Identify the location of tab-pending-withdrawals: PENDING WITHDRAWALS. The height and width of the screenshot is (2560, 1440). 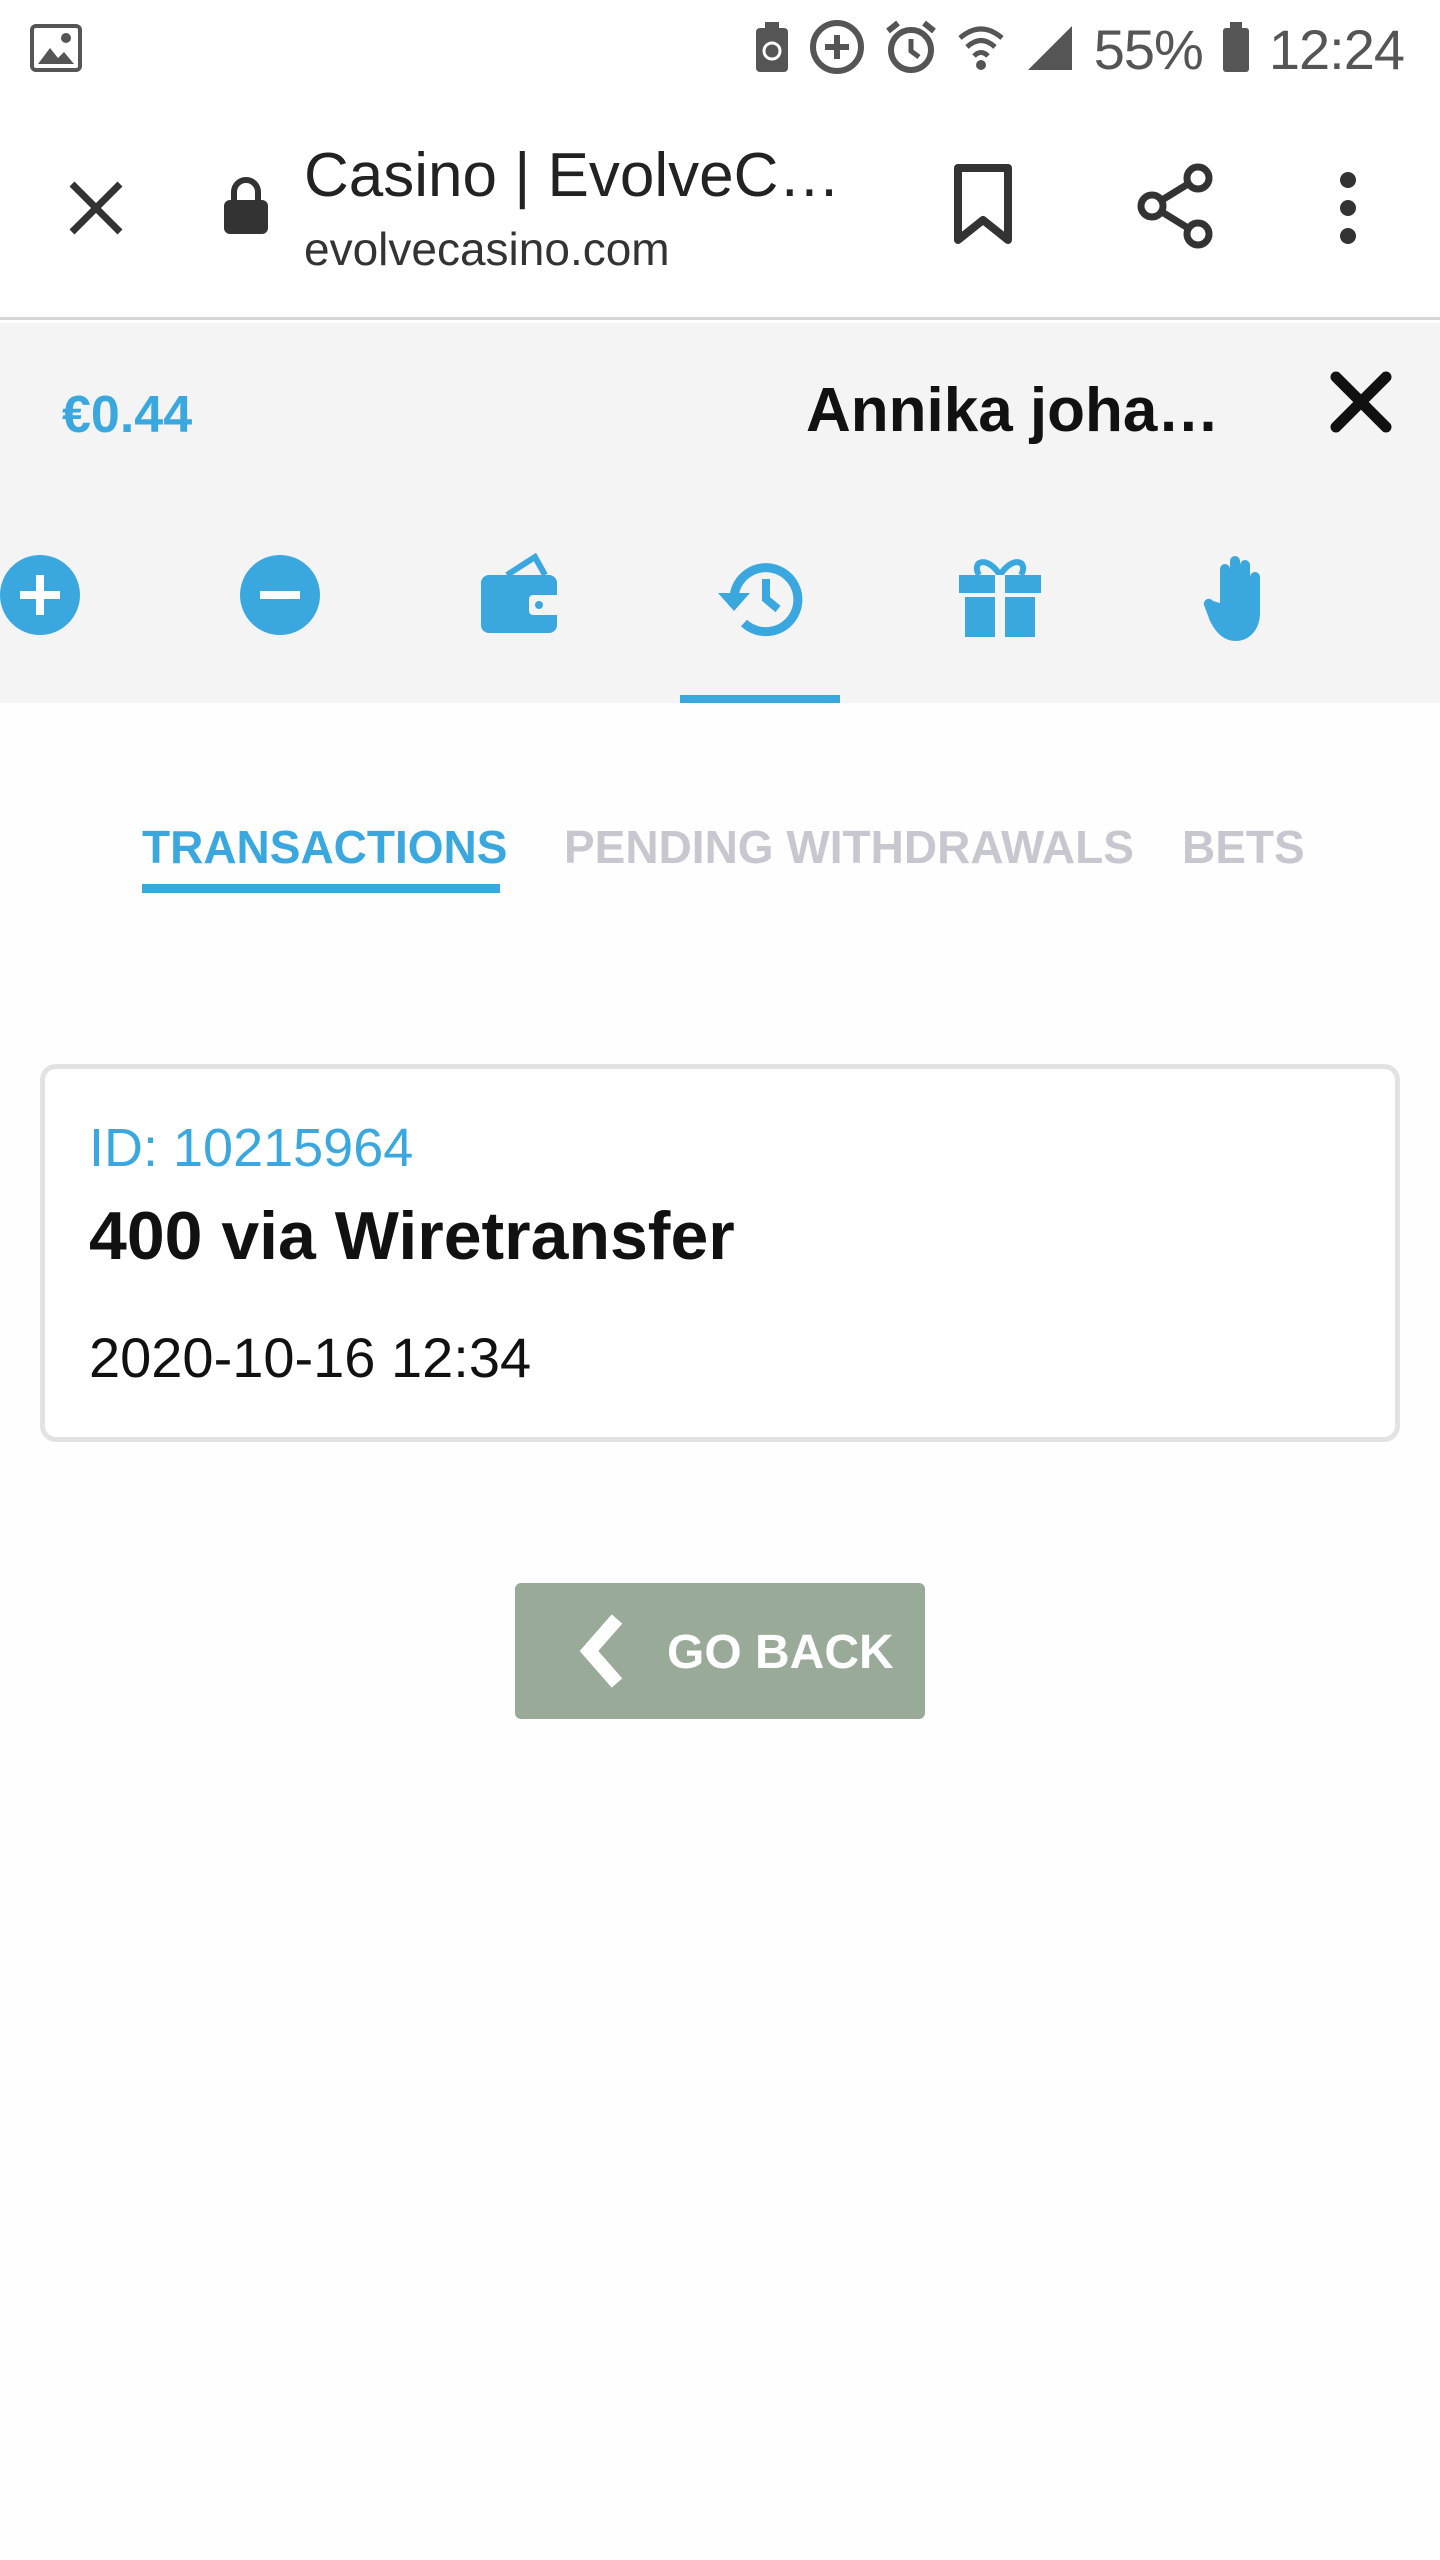
(849, 847).